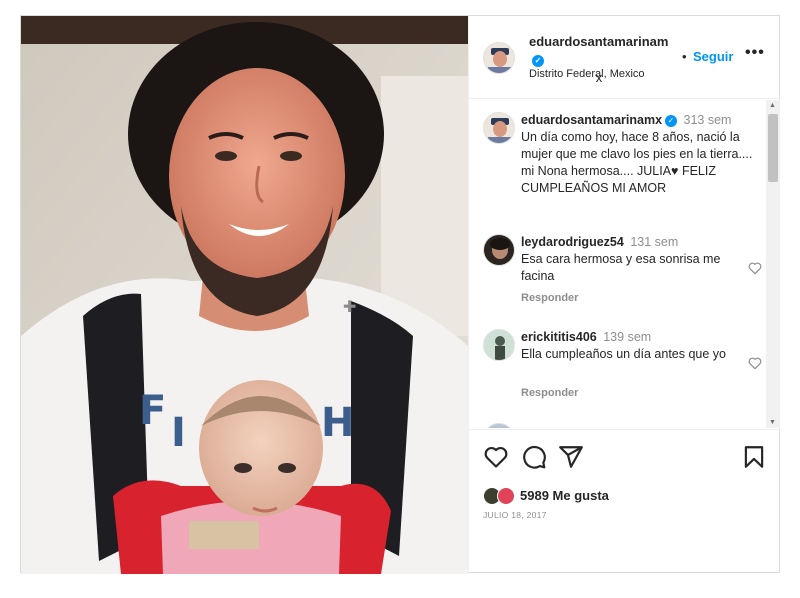 The width and height of the screenshot is (800, 598). I want to click on comments-scrollbar: ▲ ▼, so click(773, 264).